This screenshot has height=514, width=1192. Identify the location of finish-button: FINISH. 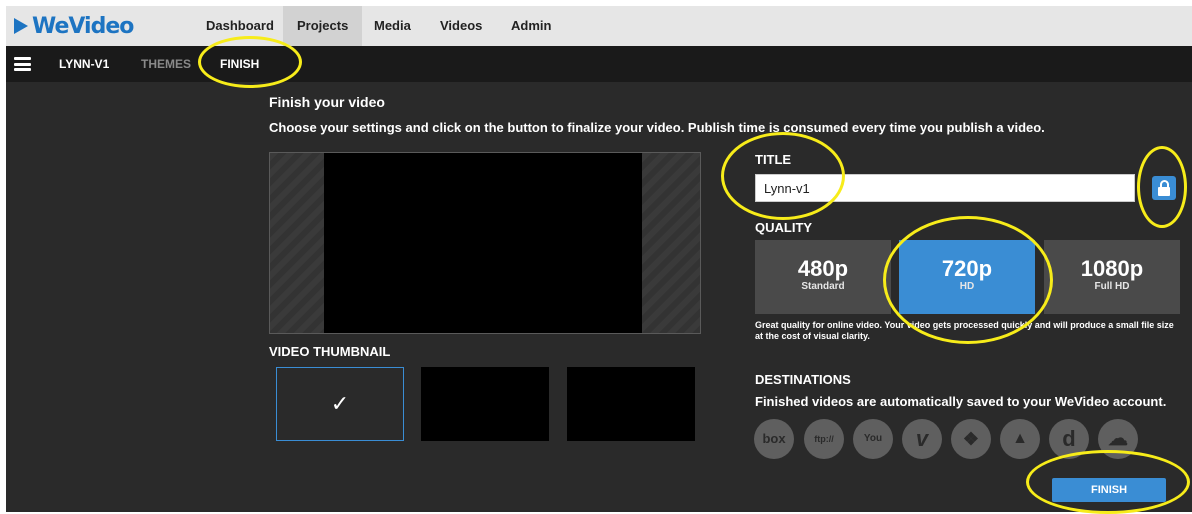
(1109, 490).